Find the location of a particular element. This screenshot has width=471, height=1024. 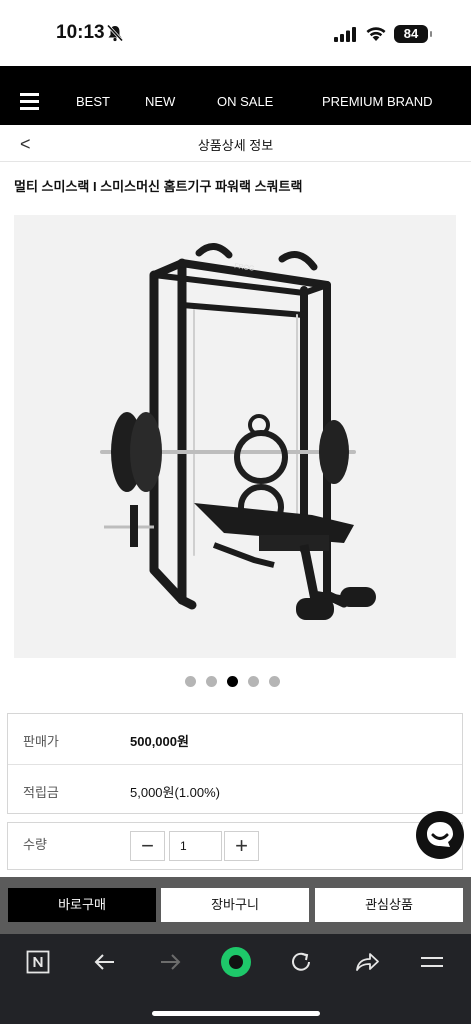

quantity-row: 수량 − 1 + is located at coordinates (235, 846).